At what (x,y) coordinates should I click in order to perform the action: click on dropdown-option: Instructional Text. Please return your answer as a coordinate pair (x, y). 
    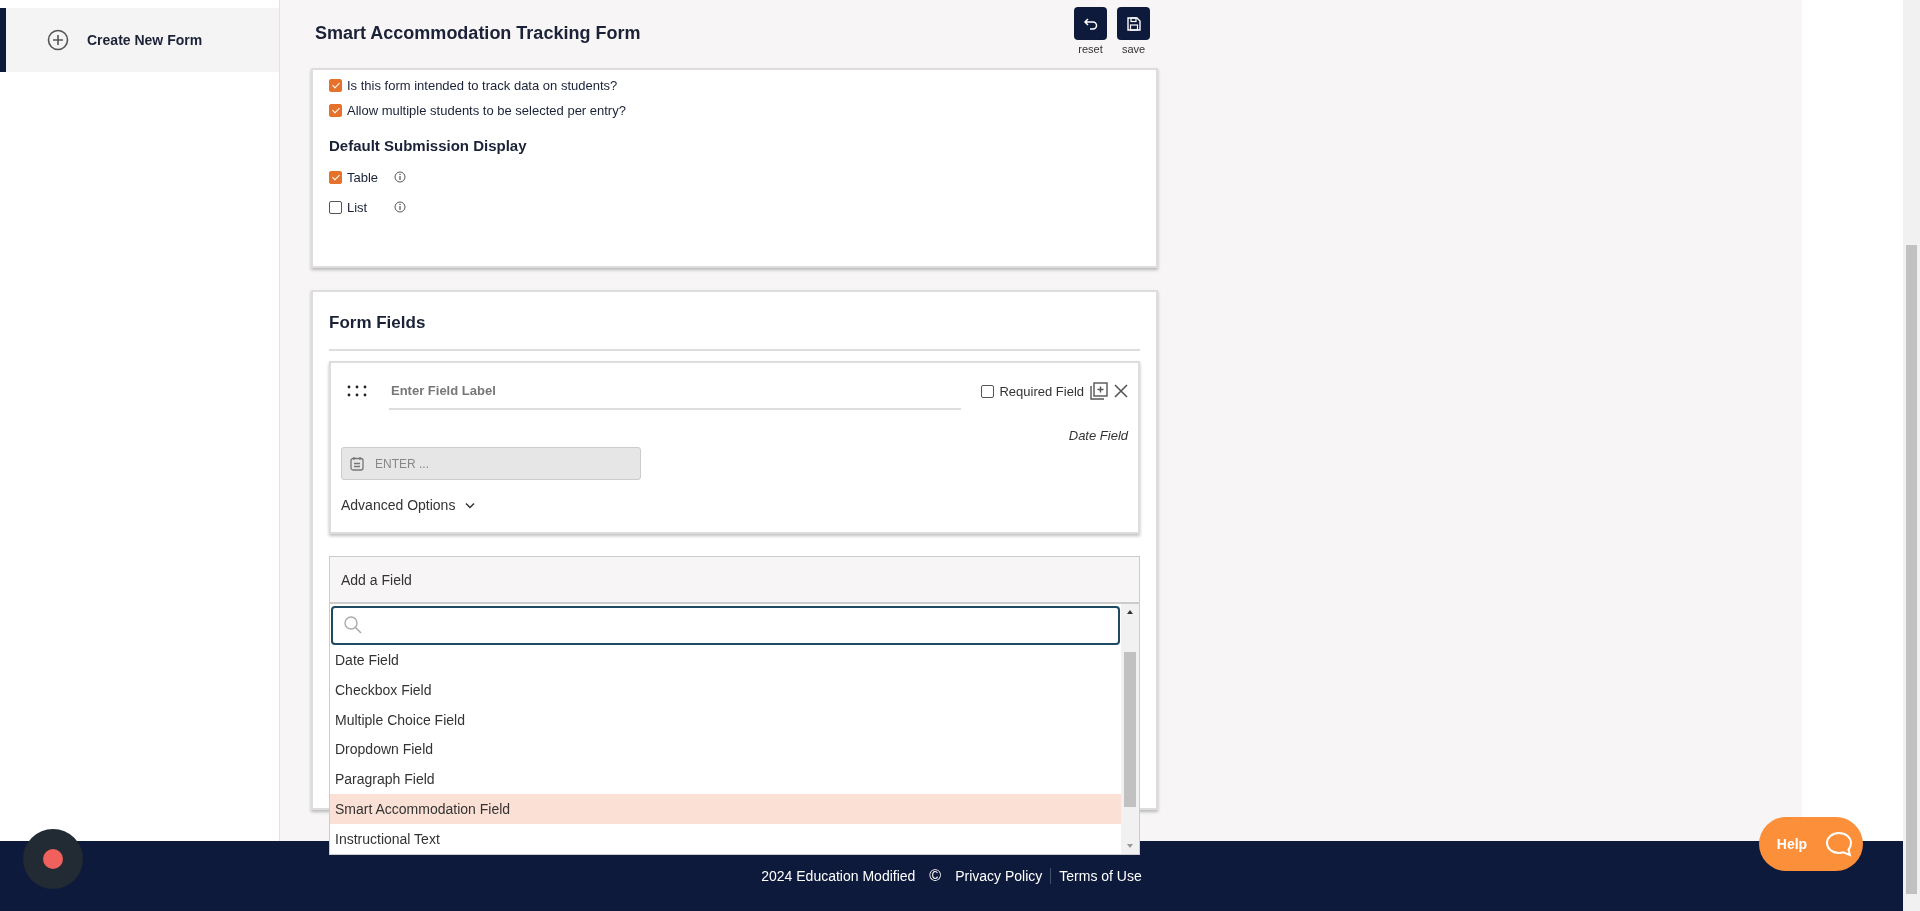
    Looking at the image, I should click on (725, 839).